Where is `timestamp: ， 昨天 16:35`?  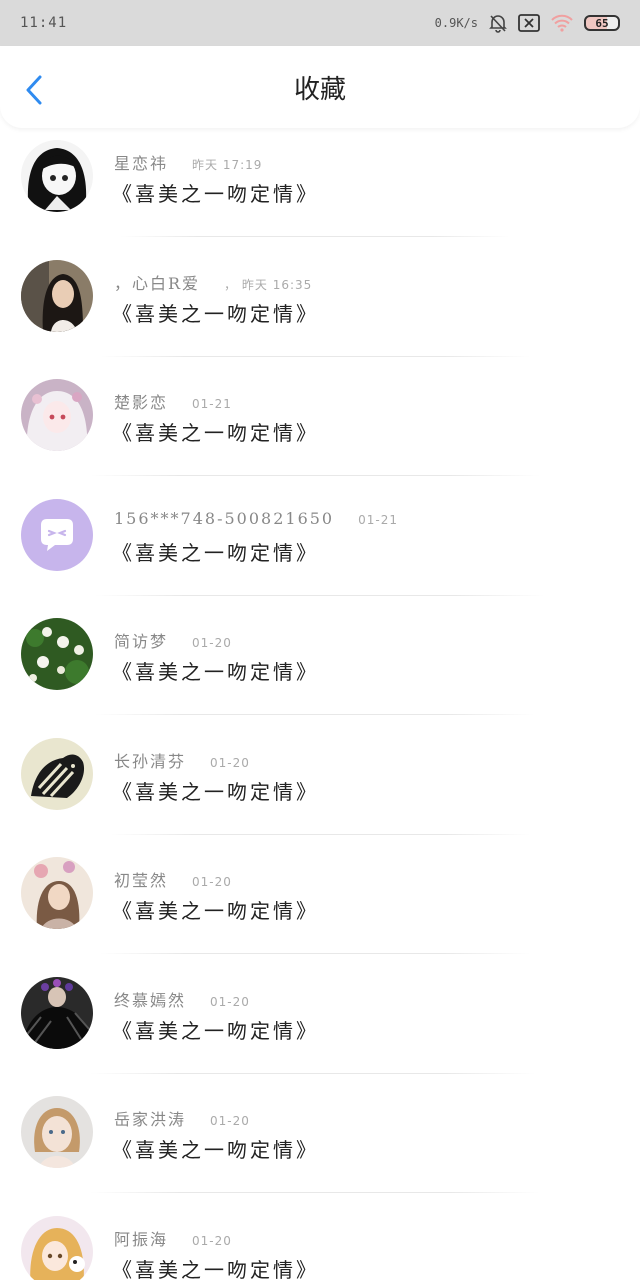
timestamp: ， 昨天 16:35 is located at coordinates (268, 284).